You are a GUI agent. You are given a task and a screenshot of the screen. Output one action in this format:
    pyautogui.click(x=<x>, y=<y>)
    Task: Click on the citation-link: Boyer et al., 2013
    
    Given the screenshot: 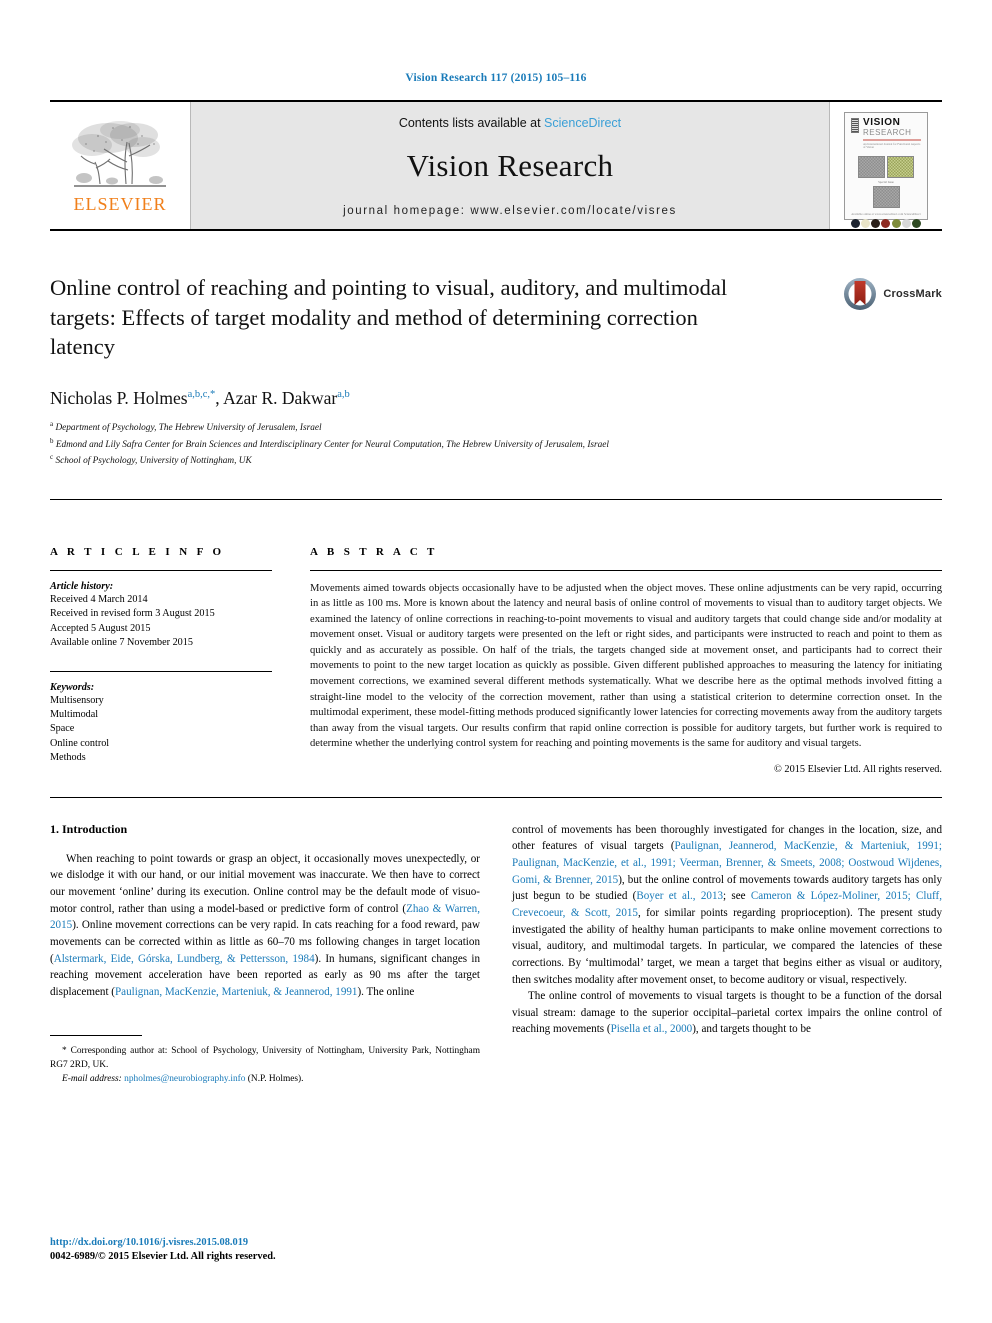 What is the action you would take?
    pyautogui.click(x=679, y=896)
    